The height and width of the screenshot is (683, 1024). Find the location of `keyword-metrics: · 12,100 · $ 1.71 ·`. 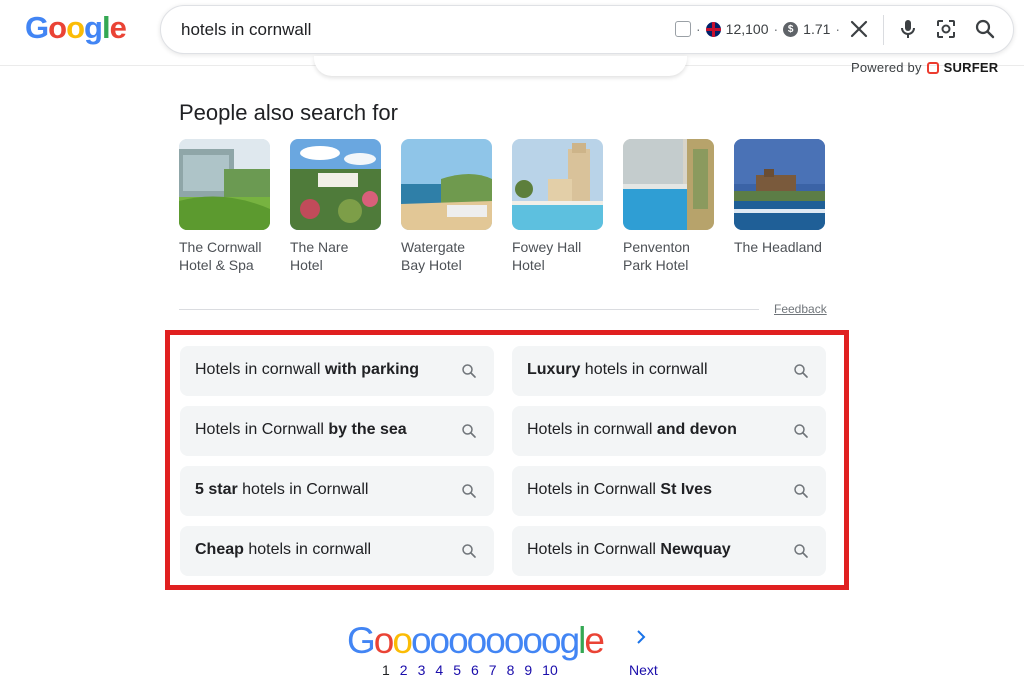

keyword-metrics: · 12,100 · $ 1.71 · is located at coordinates (757, 29).